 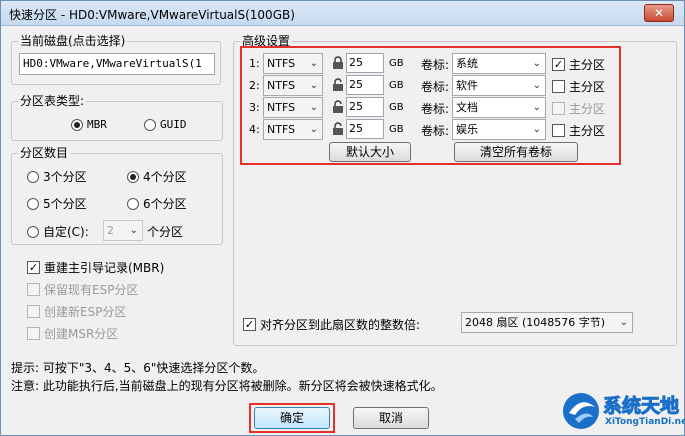 I want to click on create-esp-label: 创建新ESP分区, so click(x=85, y=312).